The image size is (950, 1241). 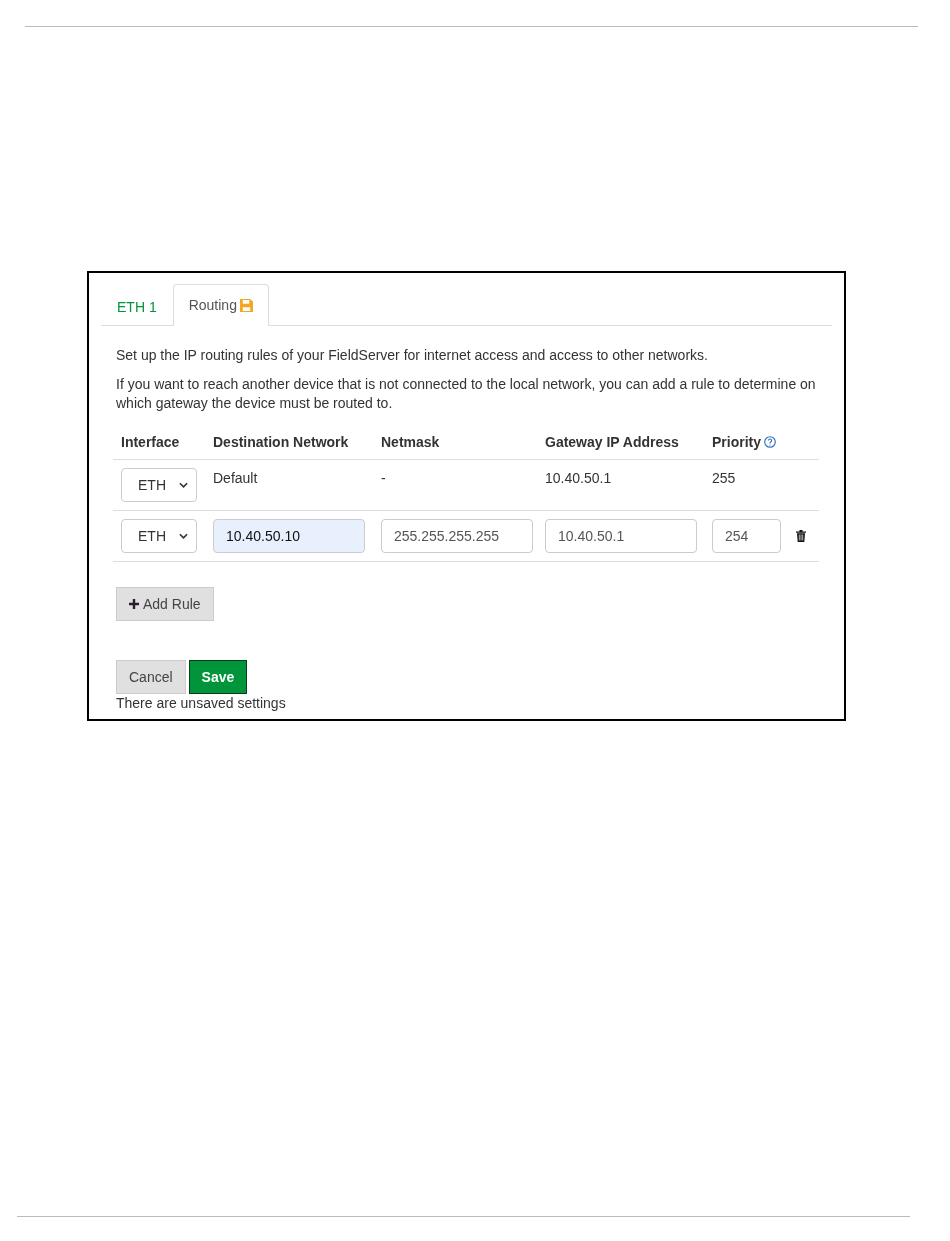 What do you see at coordinates (383, 477) in the screenshot?
I see `table-cell-text: -` at bounding box center [383, 477].